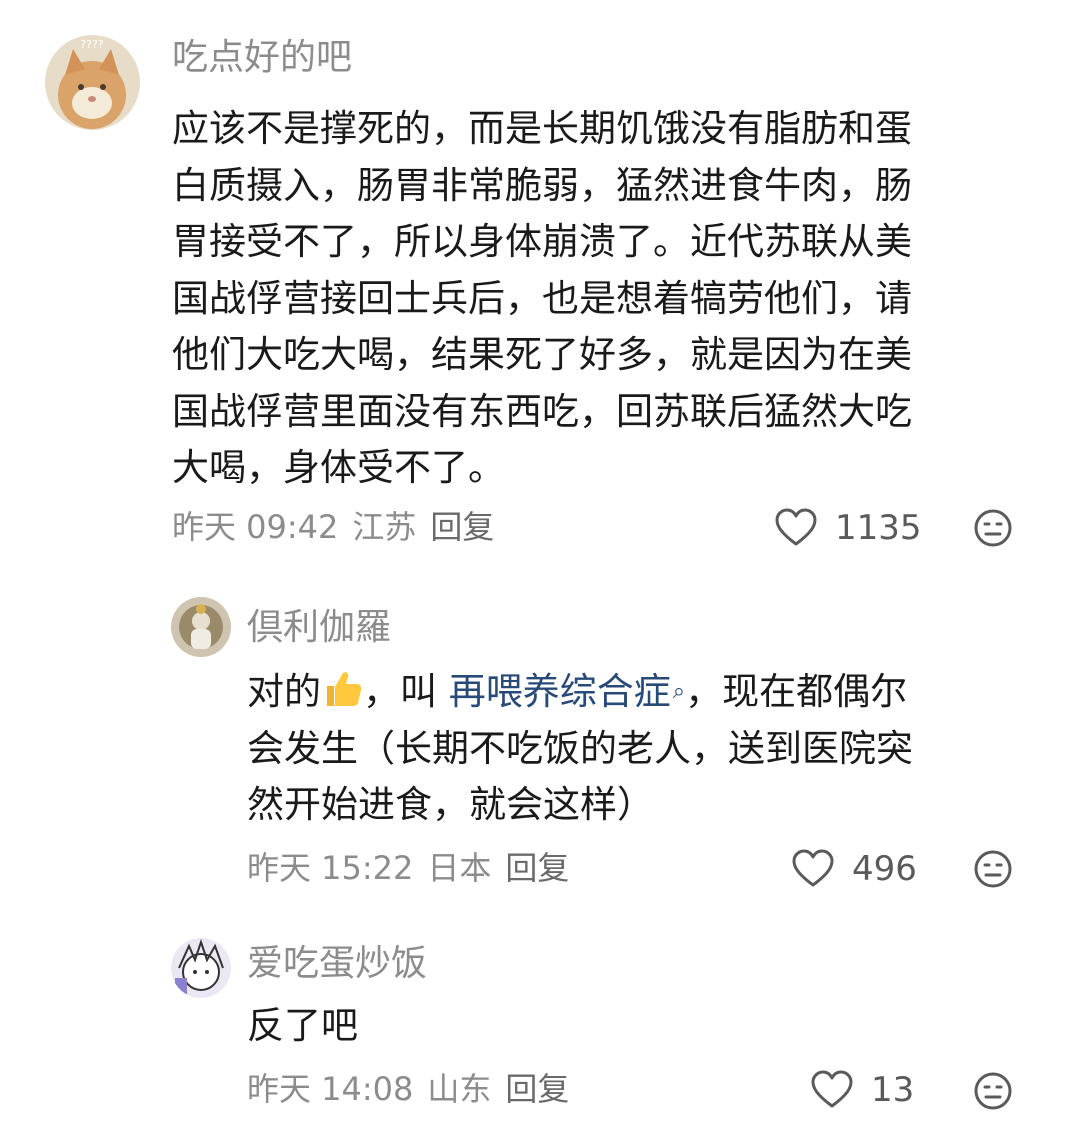  I want to click on figure-avatar-image, so click(201, 627).